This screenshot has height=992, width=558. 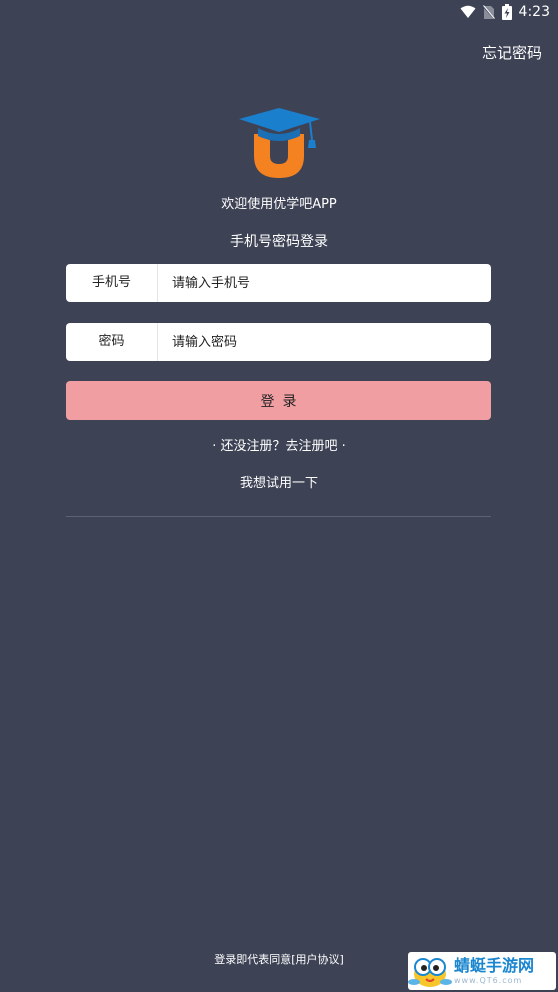 I want to click on status-icons: 4:23, so click(x=505, y=12).